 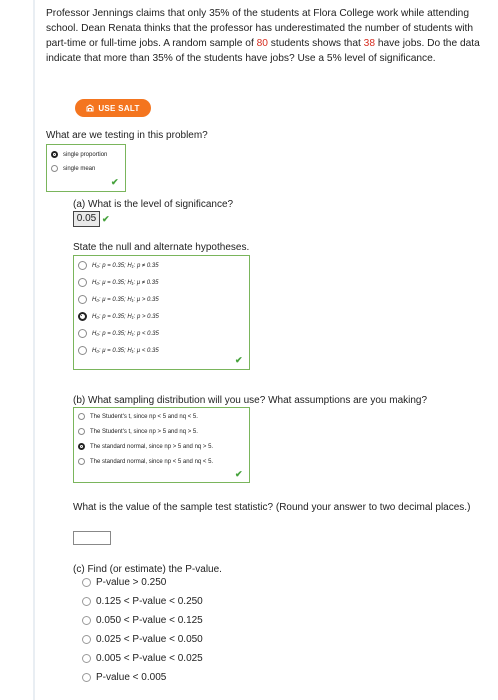 I want to click on use-salt-label: USE SALT, so click(x=119, y=108).